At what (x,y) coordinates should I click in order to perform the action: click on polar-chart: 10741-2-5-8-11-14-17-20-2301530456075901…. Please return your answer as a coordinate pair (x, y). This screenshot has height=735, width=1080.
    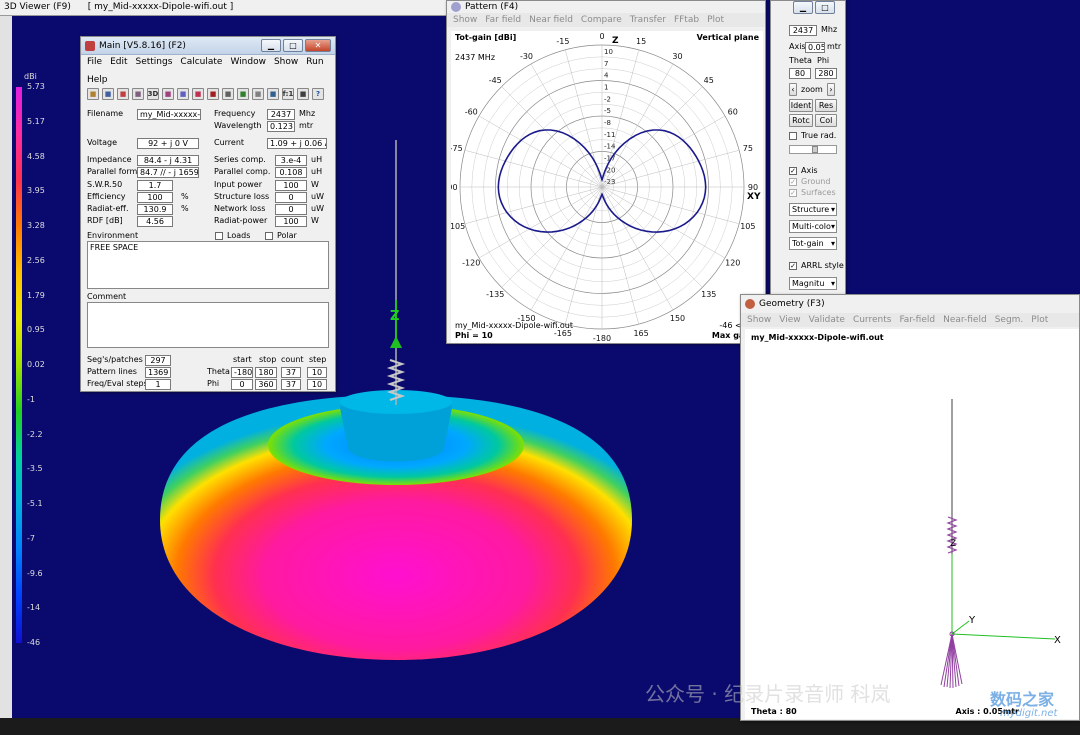
    Looking at the image, I should click on (607, 187).